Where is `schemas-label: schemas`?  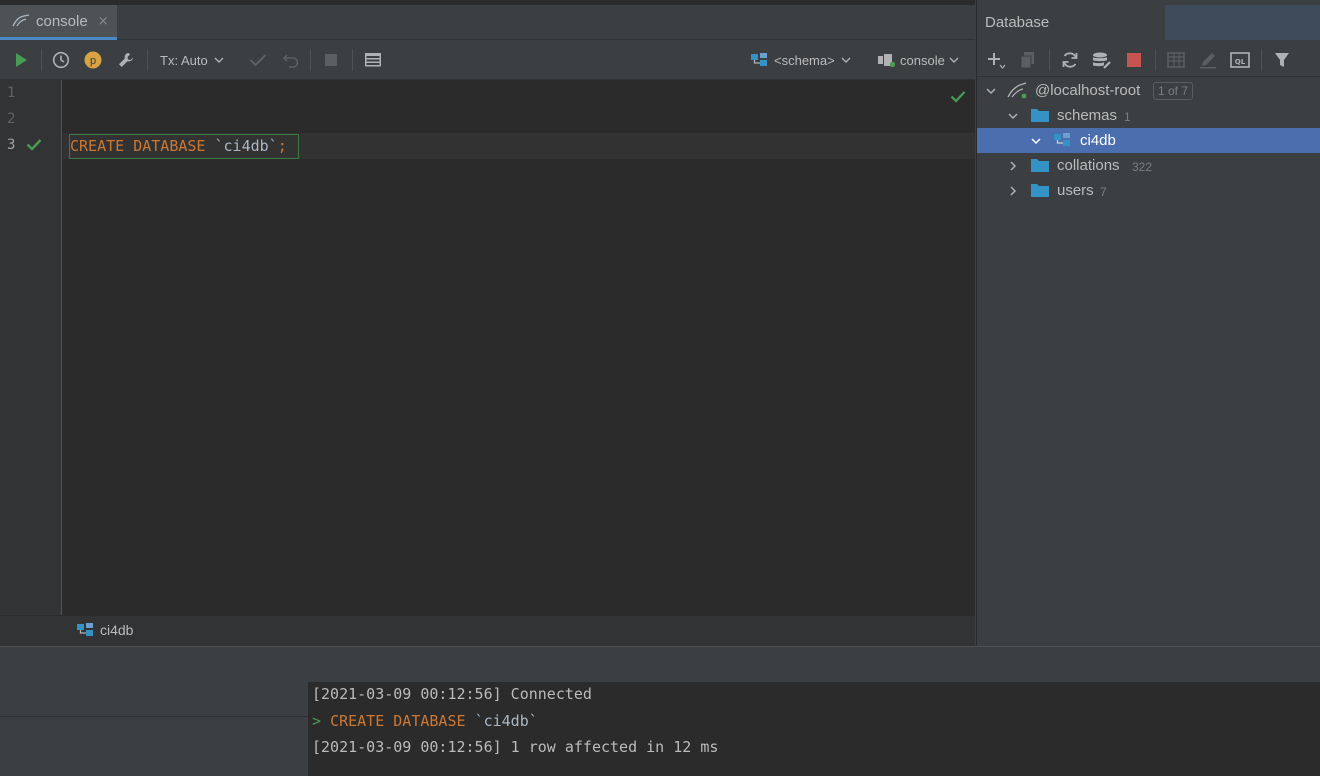
schemas-label: schemas is located at coordinates (1087, 115).